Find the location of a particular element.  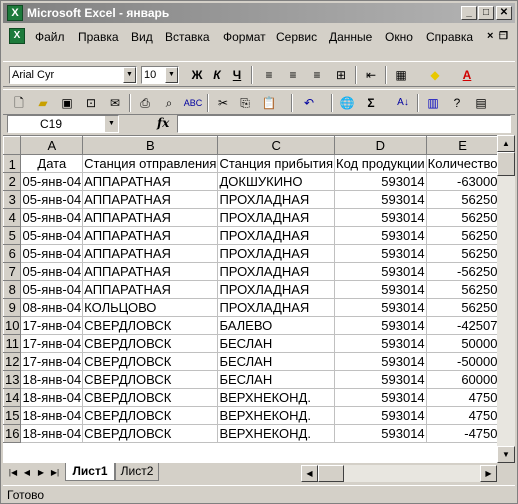

menu-tools: Сервис is located at coordinates (296, 37).